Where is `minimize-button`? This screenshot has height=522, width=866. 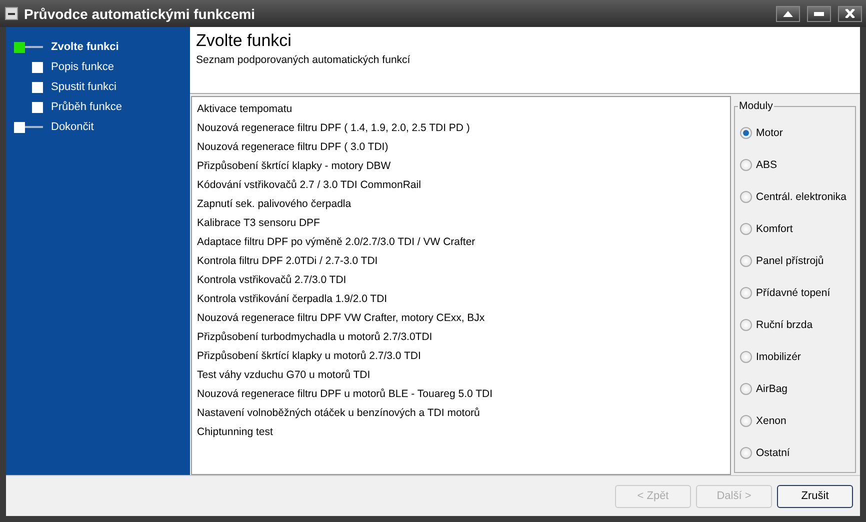
minimize-button is located at coordinates (819, 14).